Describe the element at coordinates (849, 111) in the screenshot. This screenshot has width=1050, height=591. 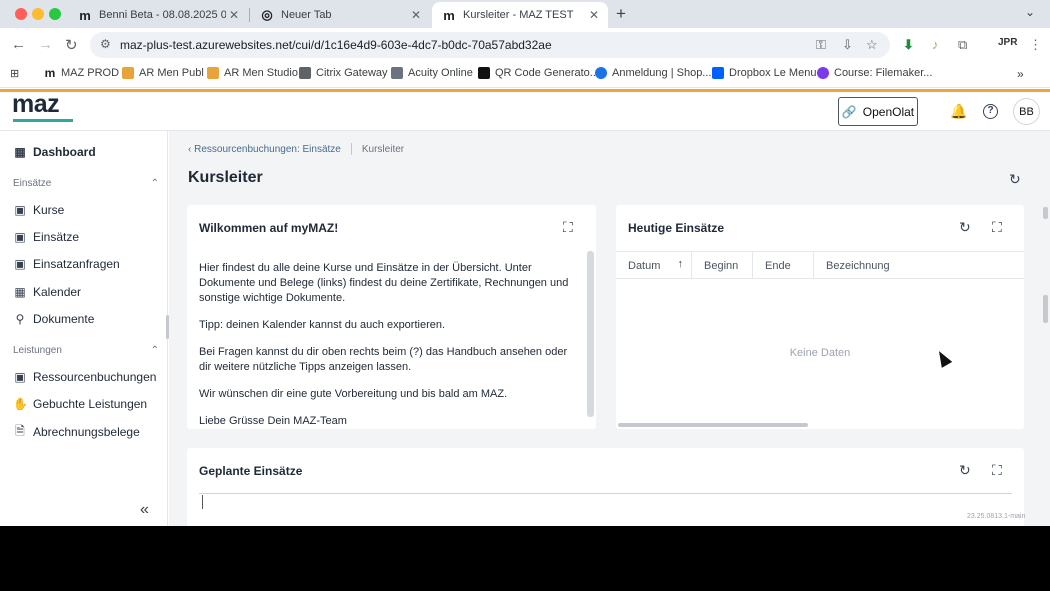
I see `link-icon: 🔗` at that location.